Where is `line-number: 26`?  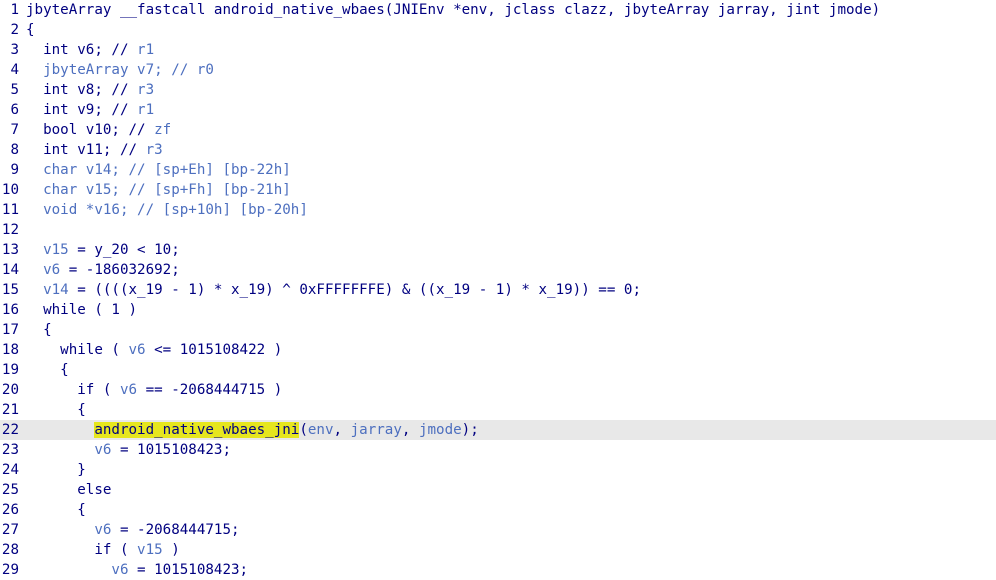 line-number: 26 is located at coordinates (10, 510).